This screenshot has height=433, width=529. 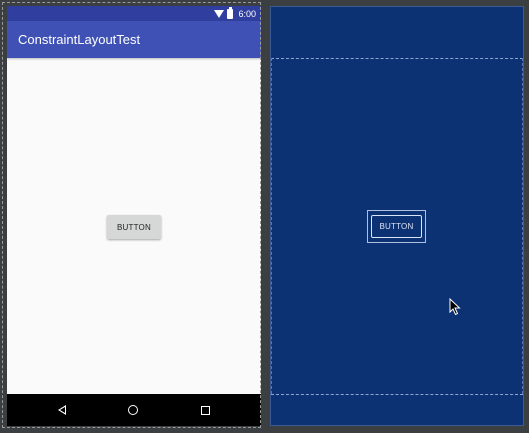 I want to click on blueprint-nav-bar-guide, so click(x=397, y=394).